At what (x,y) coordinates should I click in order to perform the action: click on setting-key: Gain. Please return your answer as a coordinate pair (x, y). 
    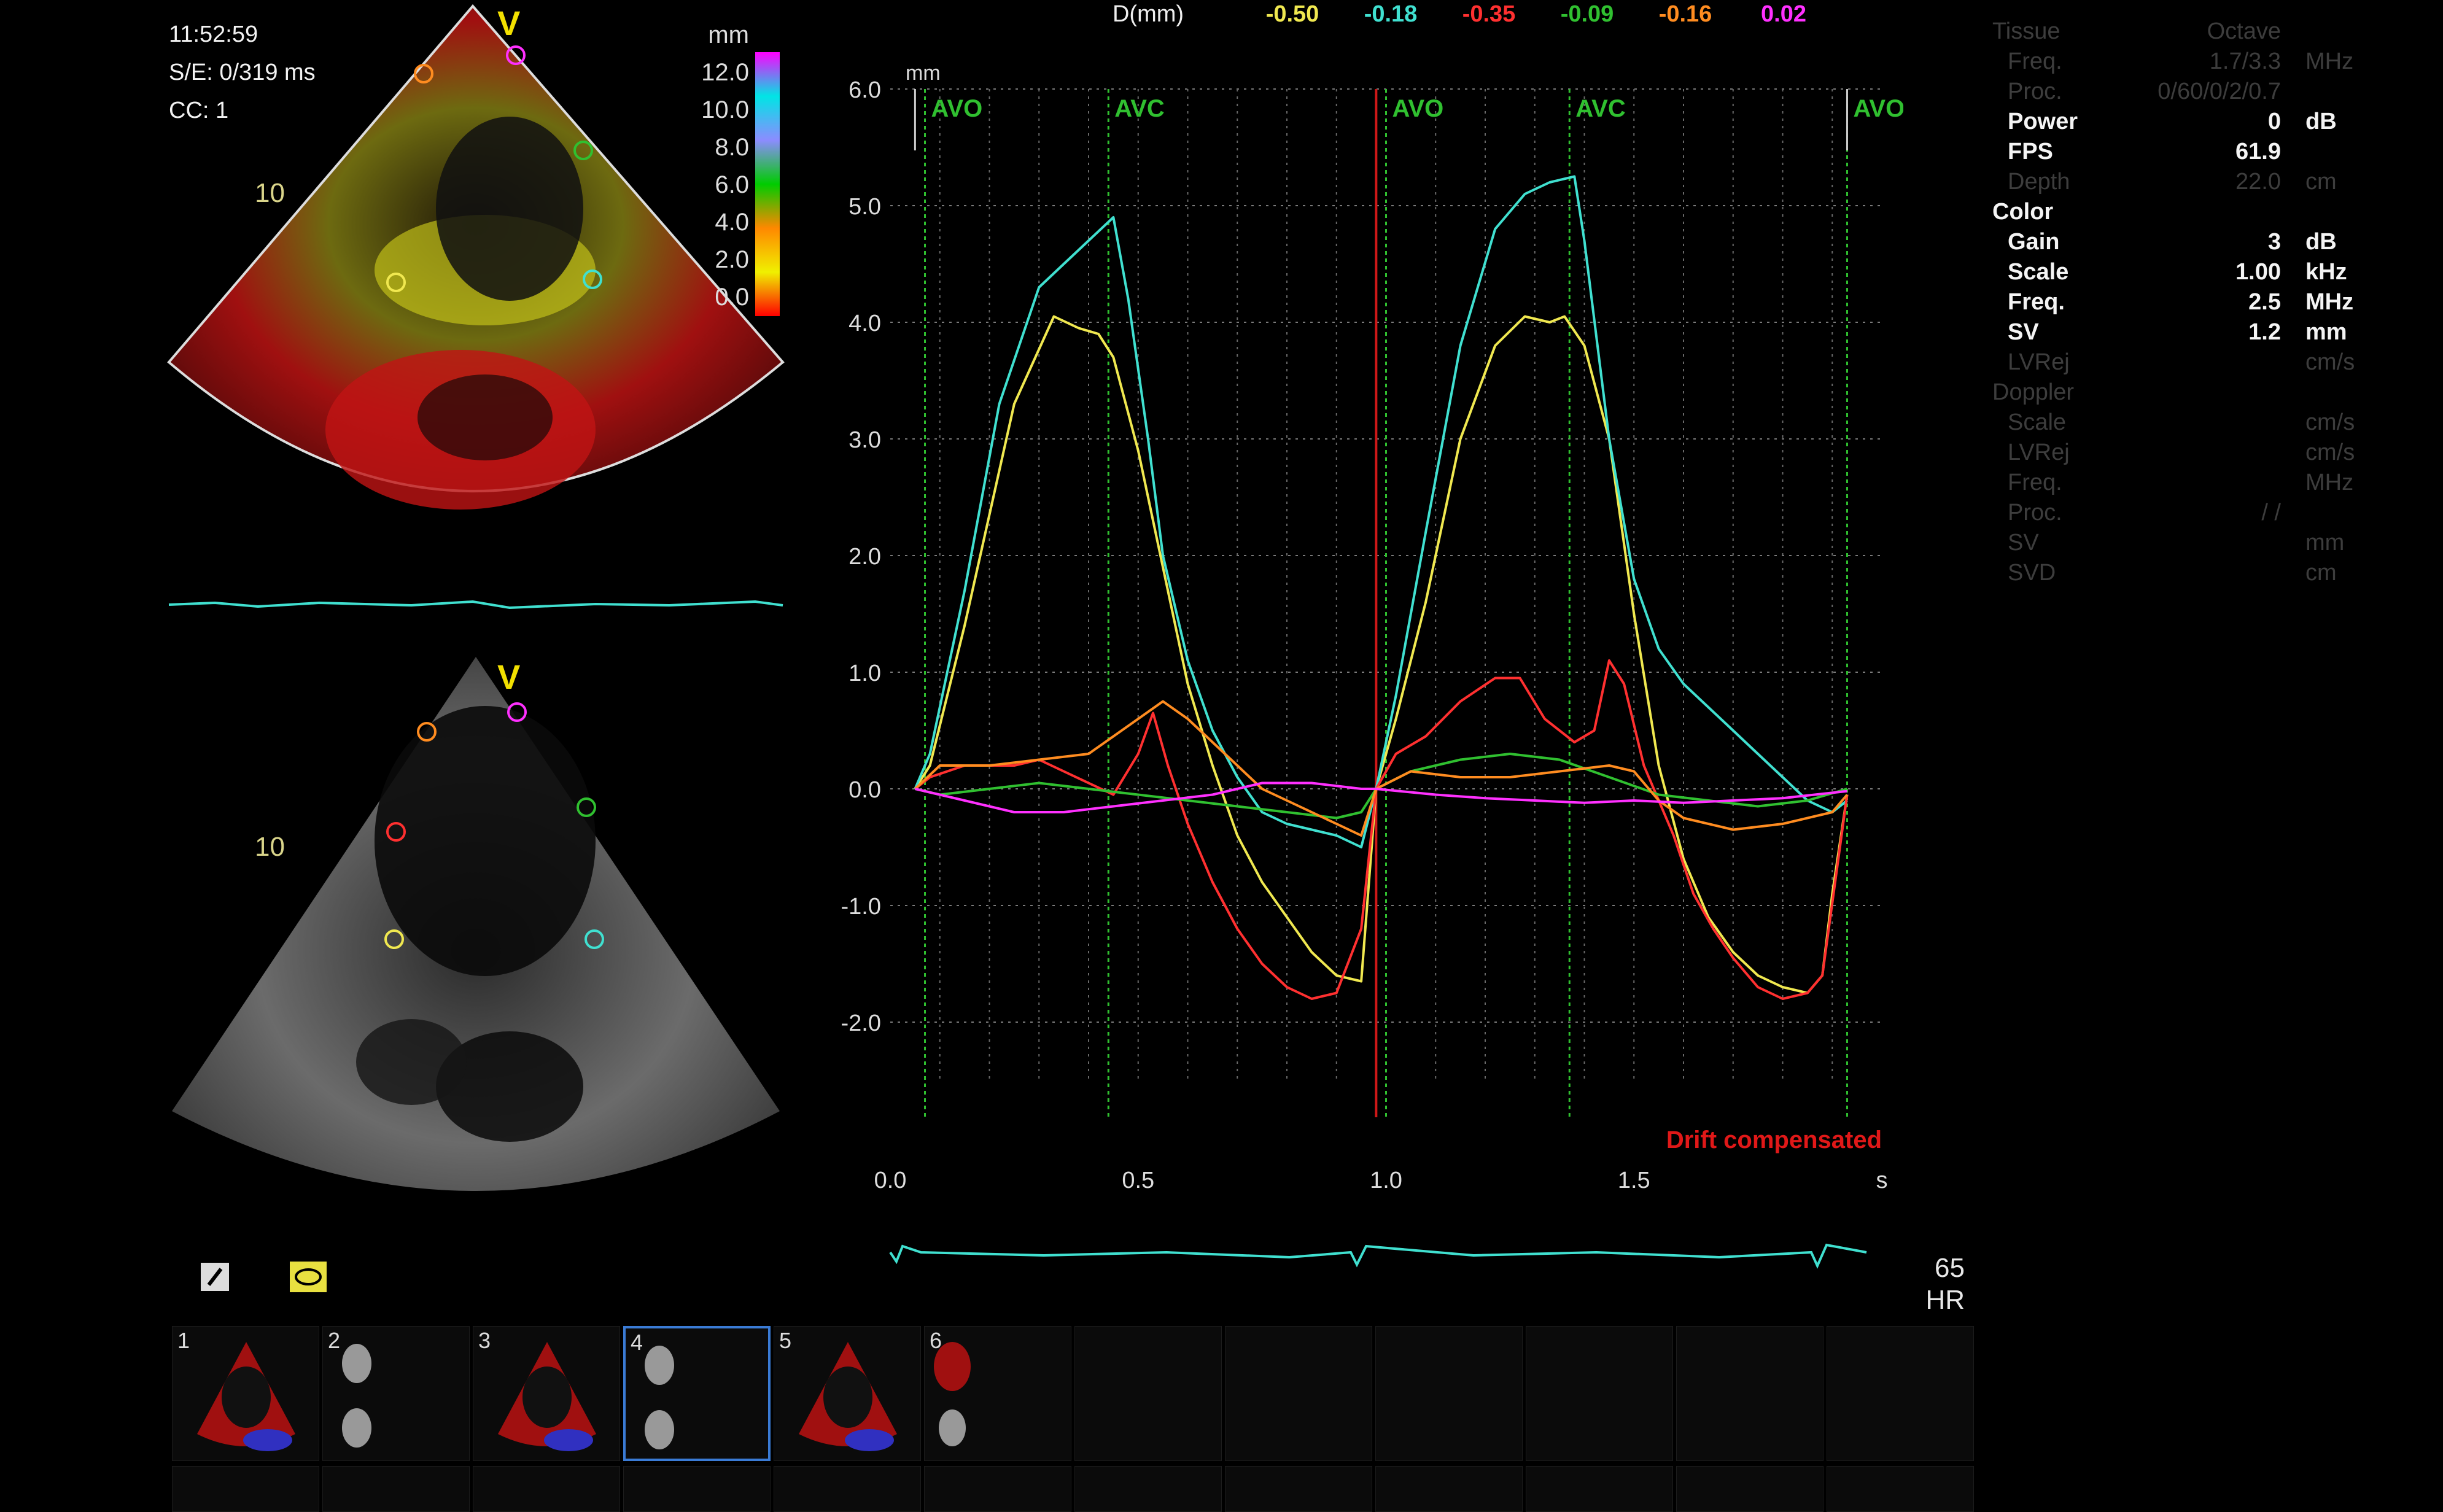
    Looking at the image, I should click on (2034, 242).